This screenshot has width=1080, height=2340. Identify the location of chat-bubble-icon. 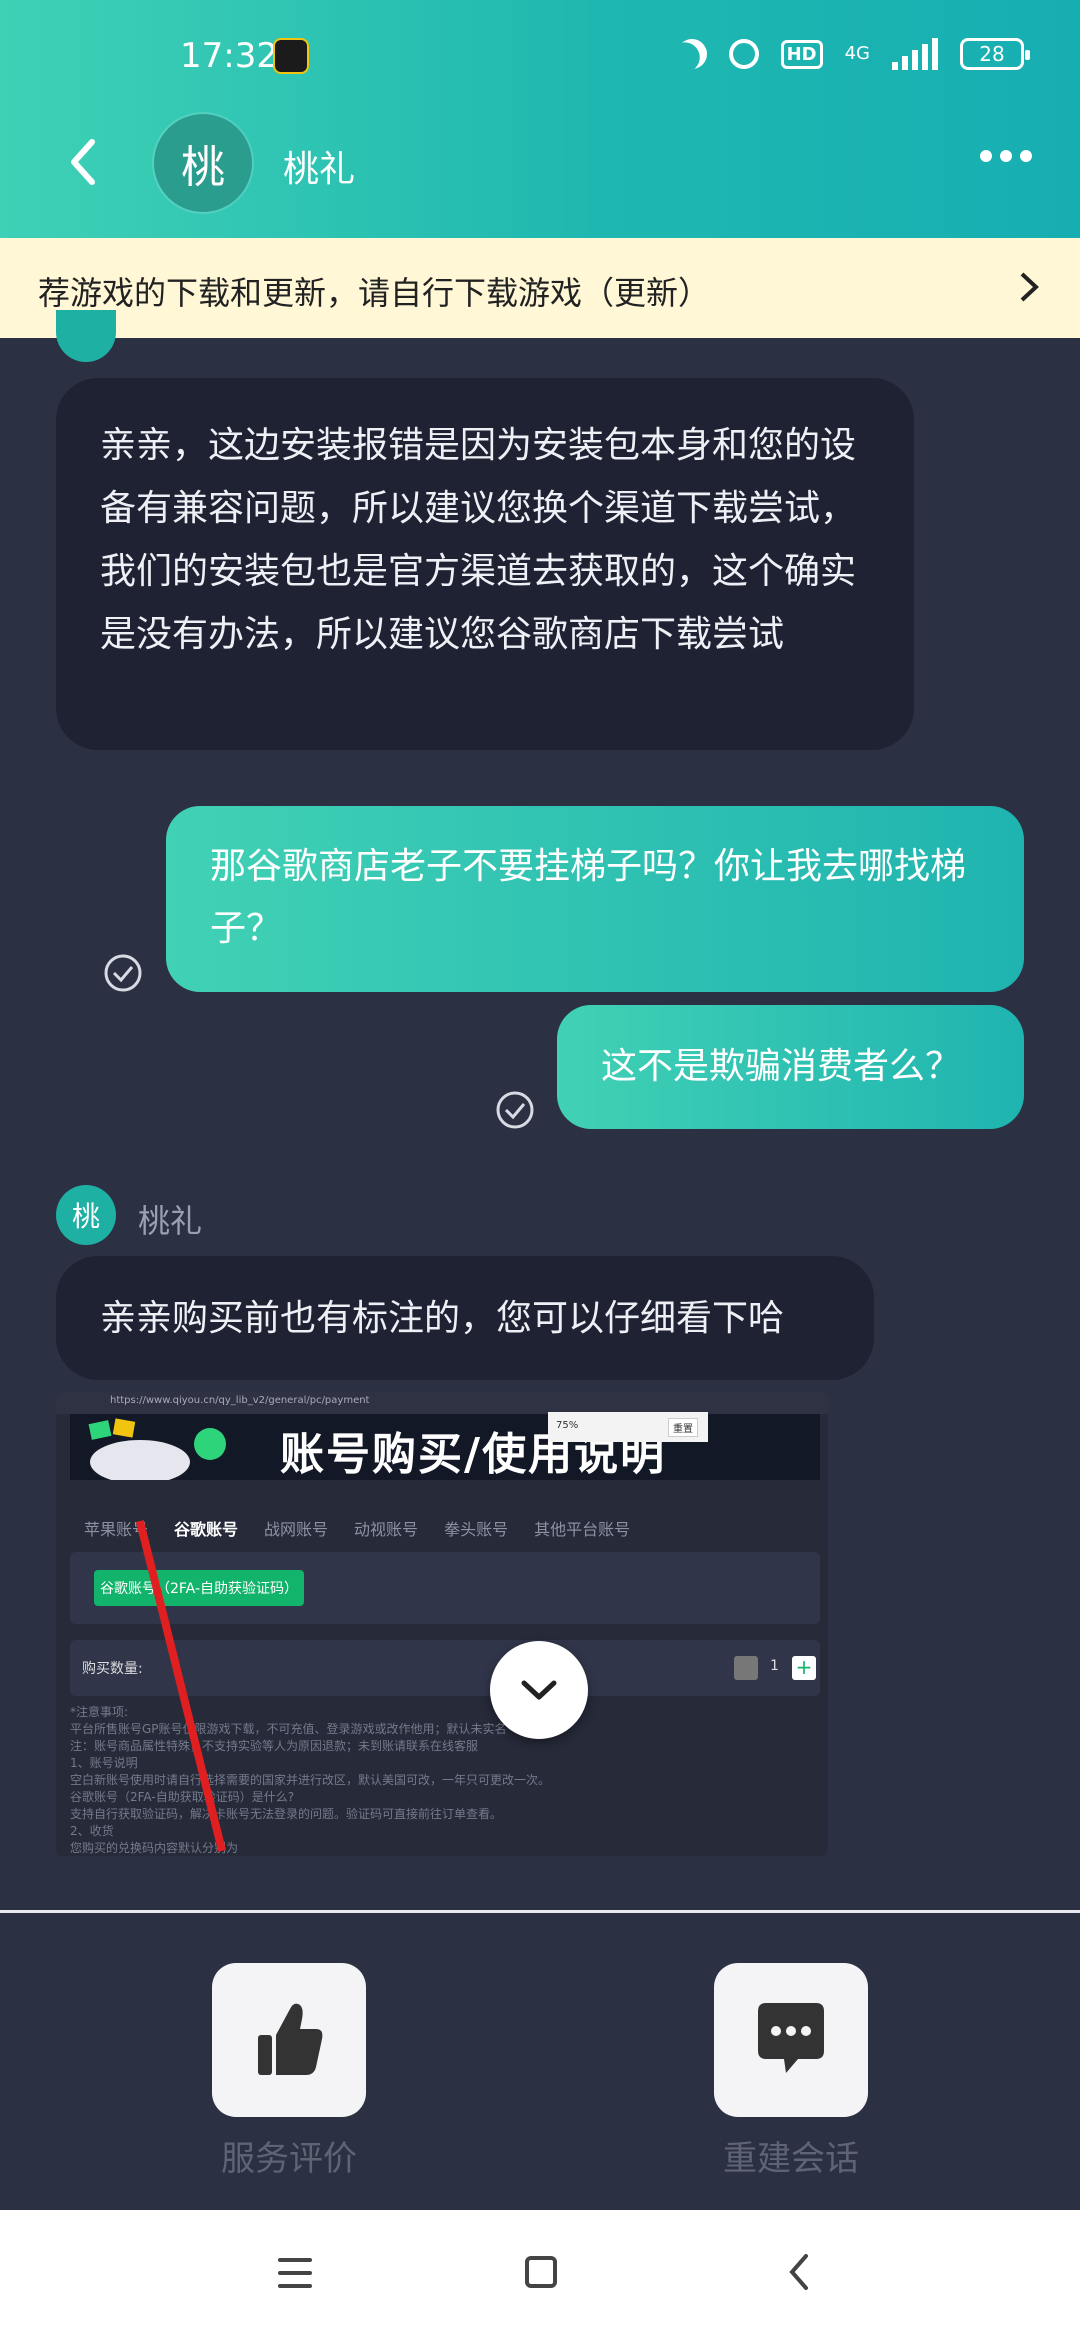
(791, 2038).